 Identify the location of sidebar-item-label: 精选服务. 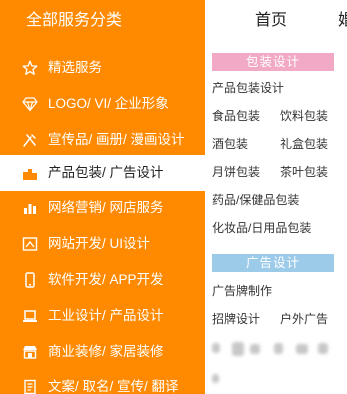
(75, 67).